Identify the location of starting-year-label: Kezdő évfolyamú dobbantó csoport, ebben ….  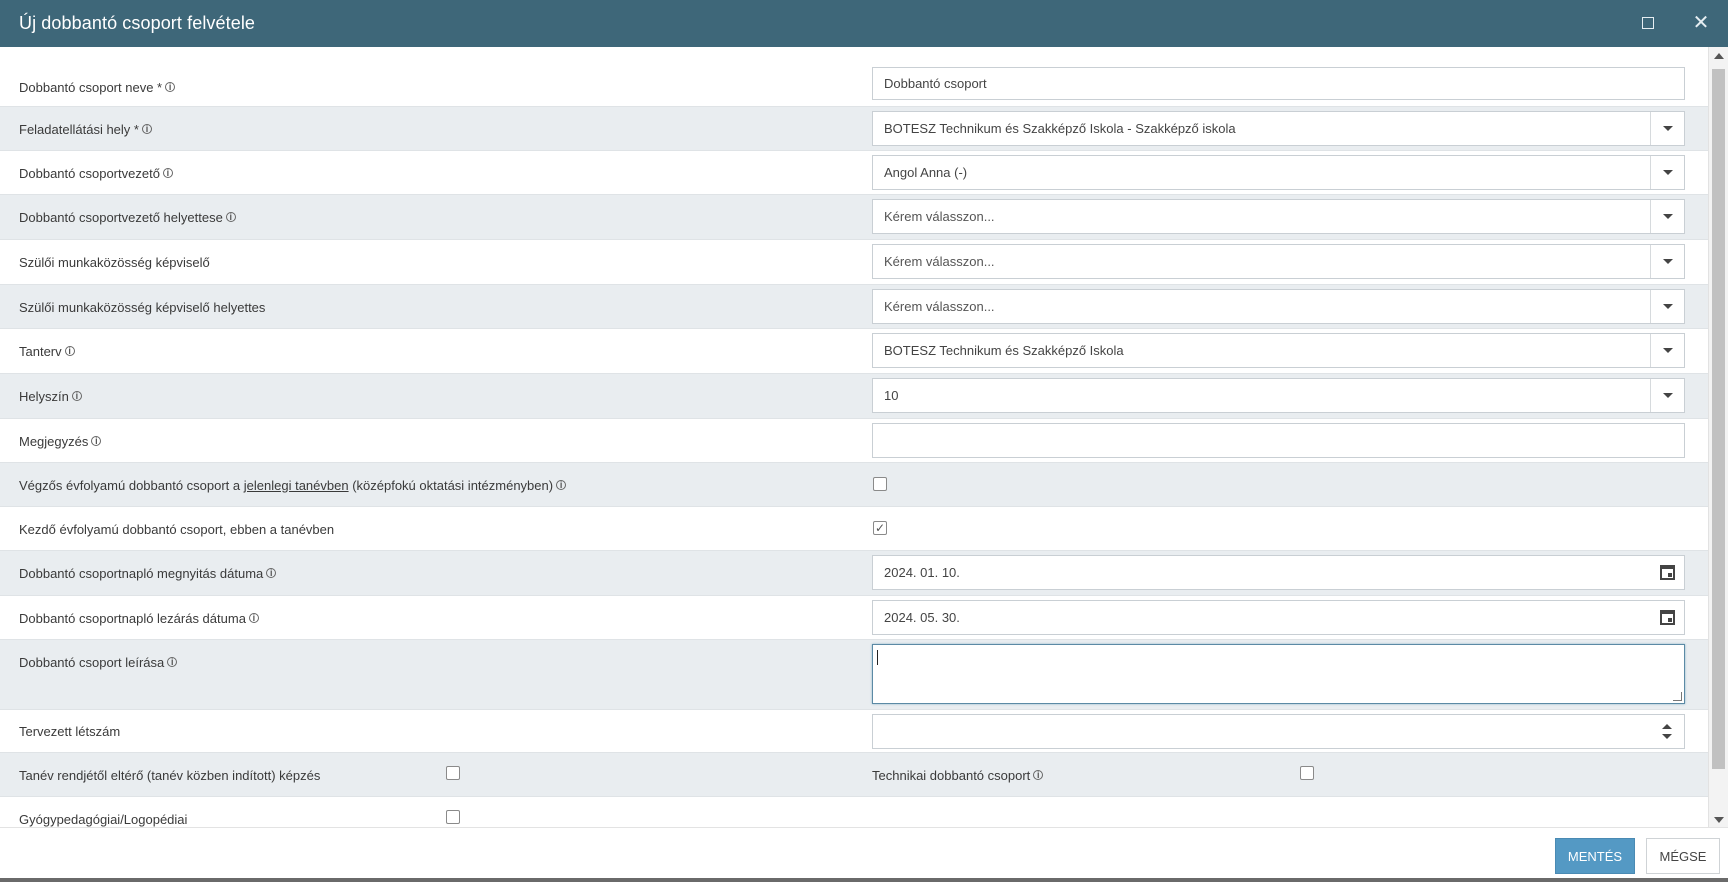
(177, 529).